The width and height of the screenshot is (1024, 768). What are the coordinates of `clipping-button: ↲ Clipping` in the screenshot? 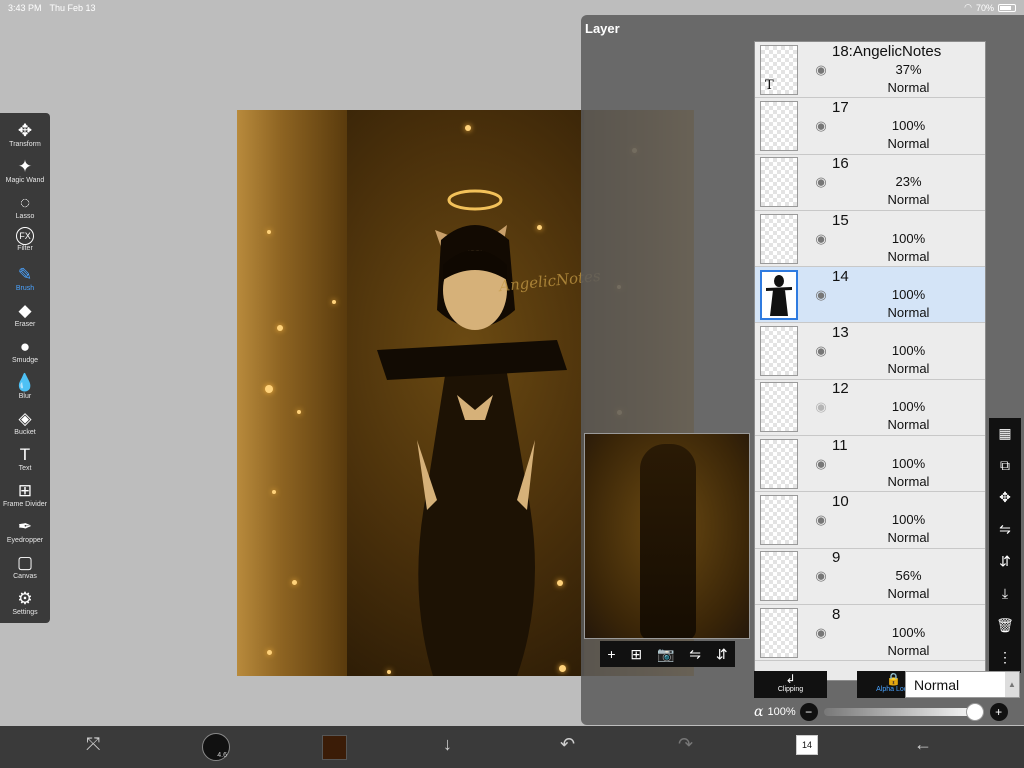 It's located at (790, 684).